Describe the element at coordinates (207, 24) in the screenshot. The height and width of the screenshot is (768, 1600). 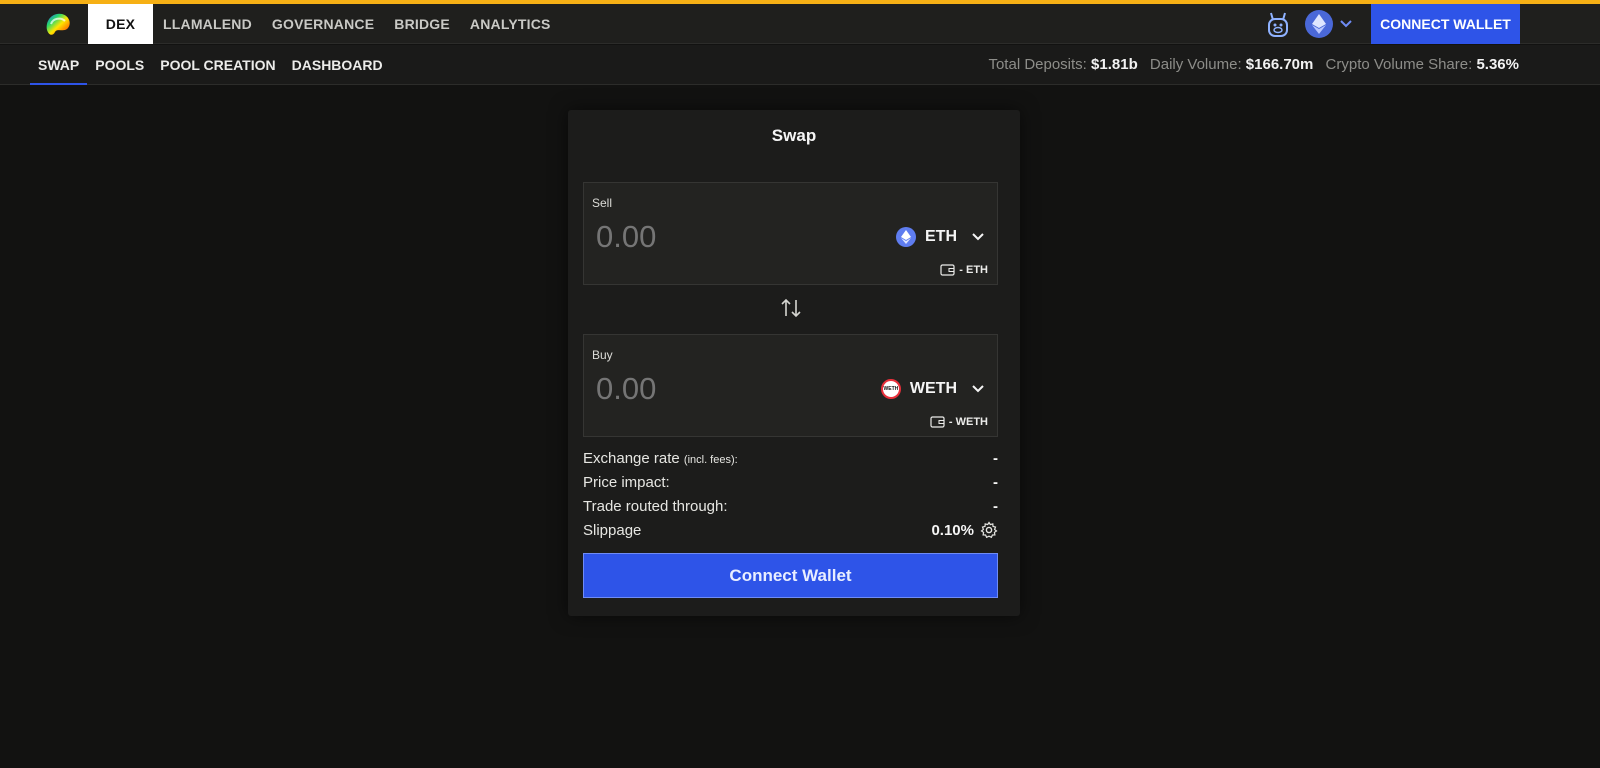
I see `nav-llamalend: LLAMALEND` at that location.